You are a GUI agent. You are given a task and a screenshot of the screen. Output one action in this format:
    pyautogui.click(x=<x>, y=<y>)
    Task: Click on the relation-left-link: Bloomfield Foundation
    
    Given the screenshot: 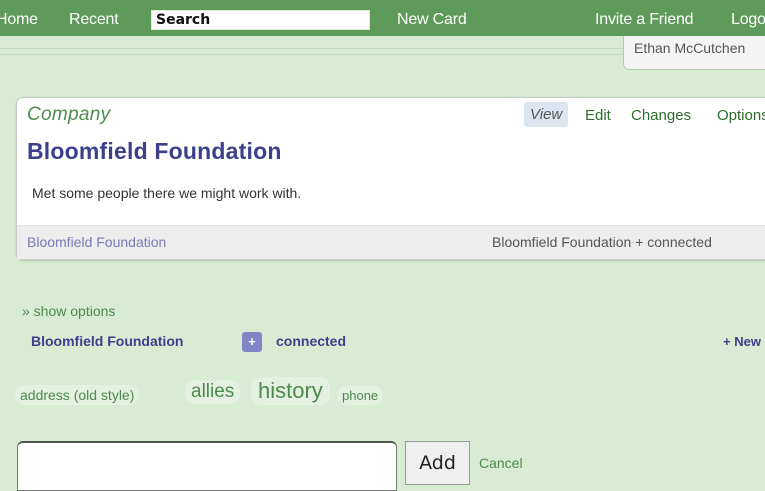 What is the action you would take?
    pyautogui.click(x=107, y=341)
    